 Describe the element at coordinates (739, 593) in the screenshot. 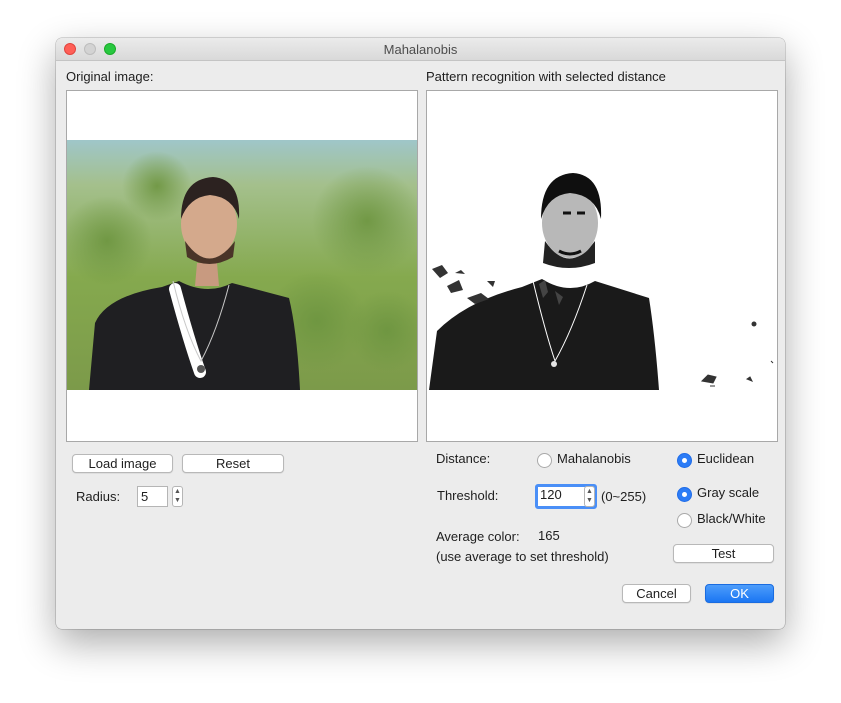

I see `ok-button: OK` at that location.